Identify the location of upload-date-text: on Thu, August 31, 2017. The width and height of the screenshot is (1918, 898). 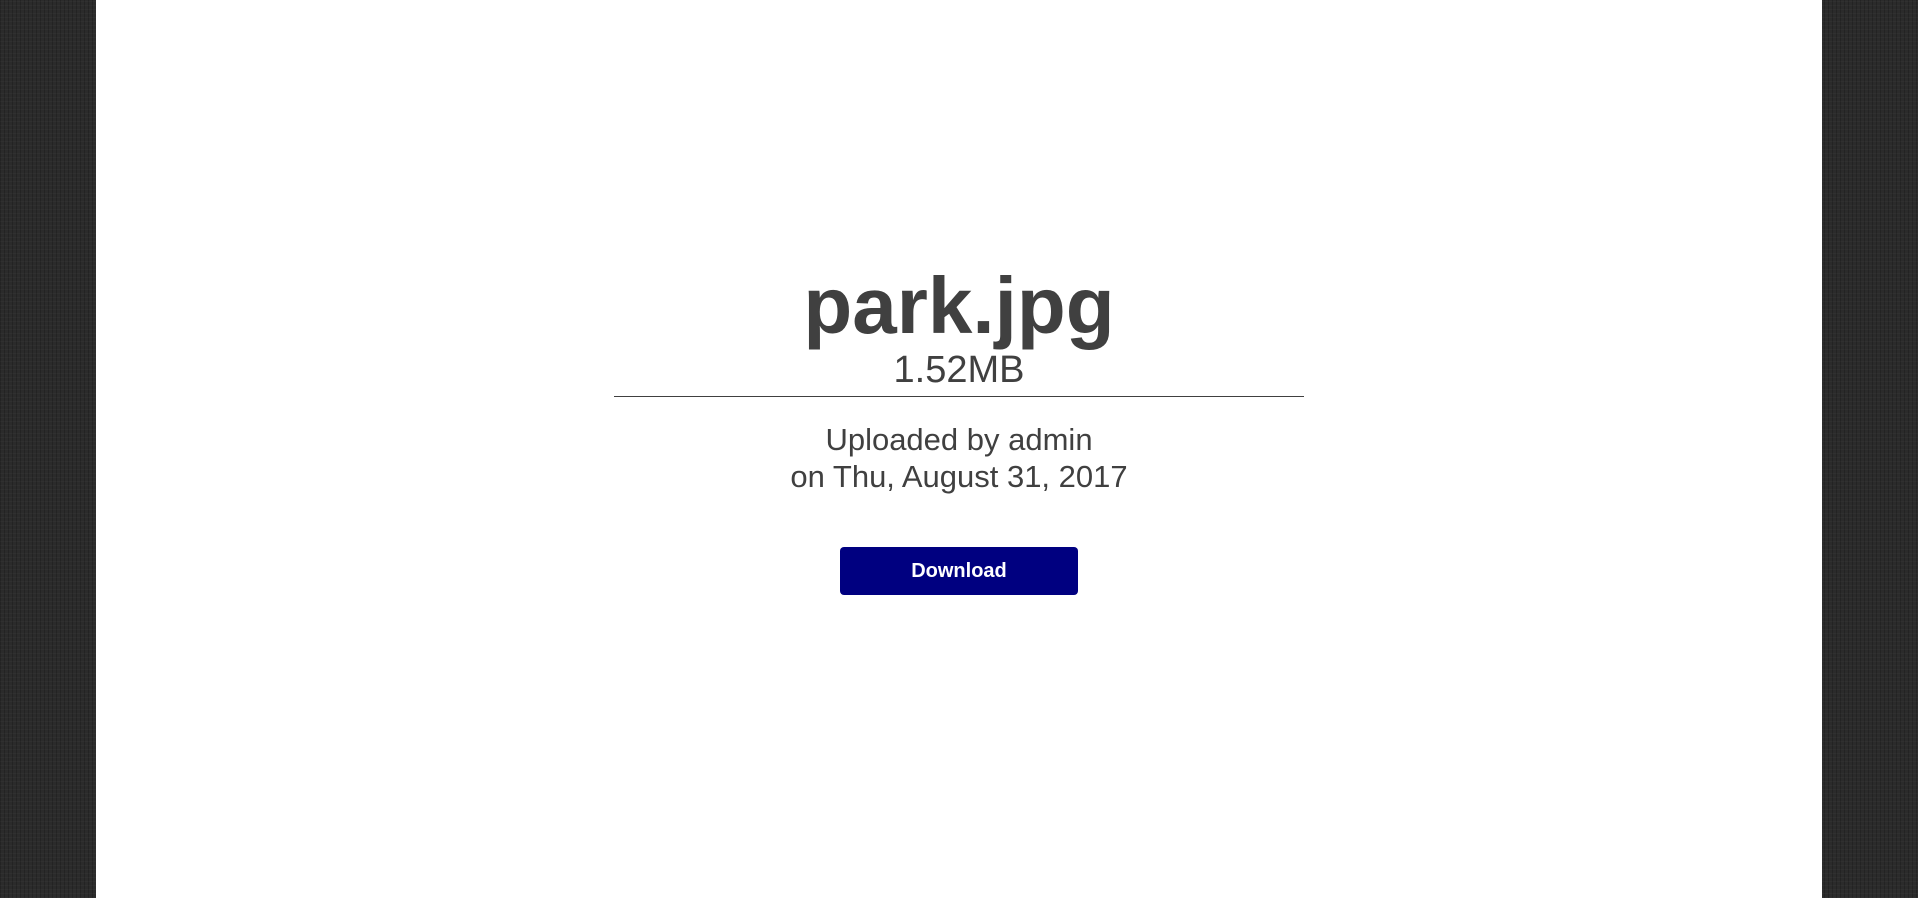
(959, 476).